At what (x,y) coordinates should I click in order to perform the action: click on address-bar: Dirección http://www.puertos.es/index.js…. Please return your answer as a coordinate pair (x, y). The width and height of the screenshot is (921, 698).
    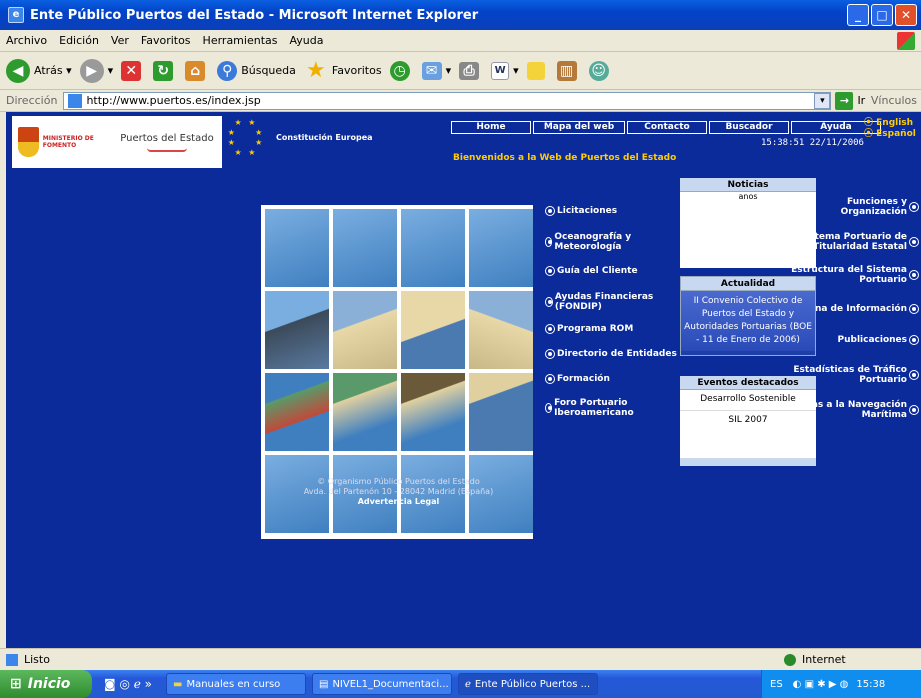
    Looking at the image, I should click on (460, 101).